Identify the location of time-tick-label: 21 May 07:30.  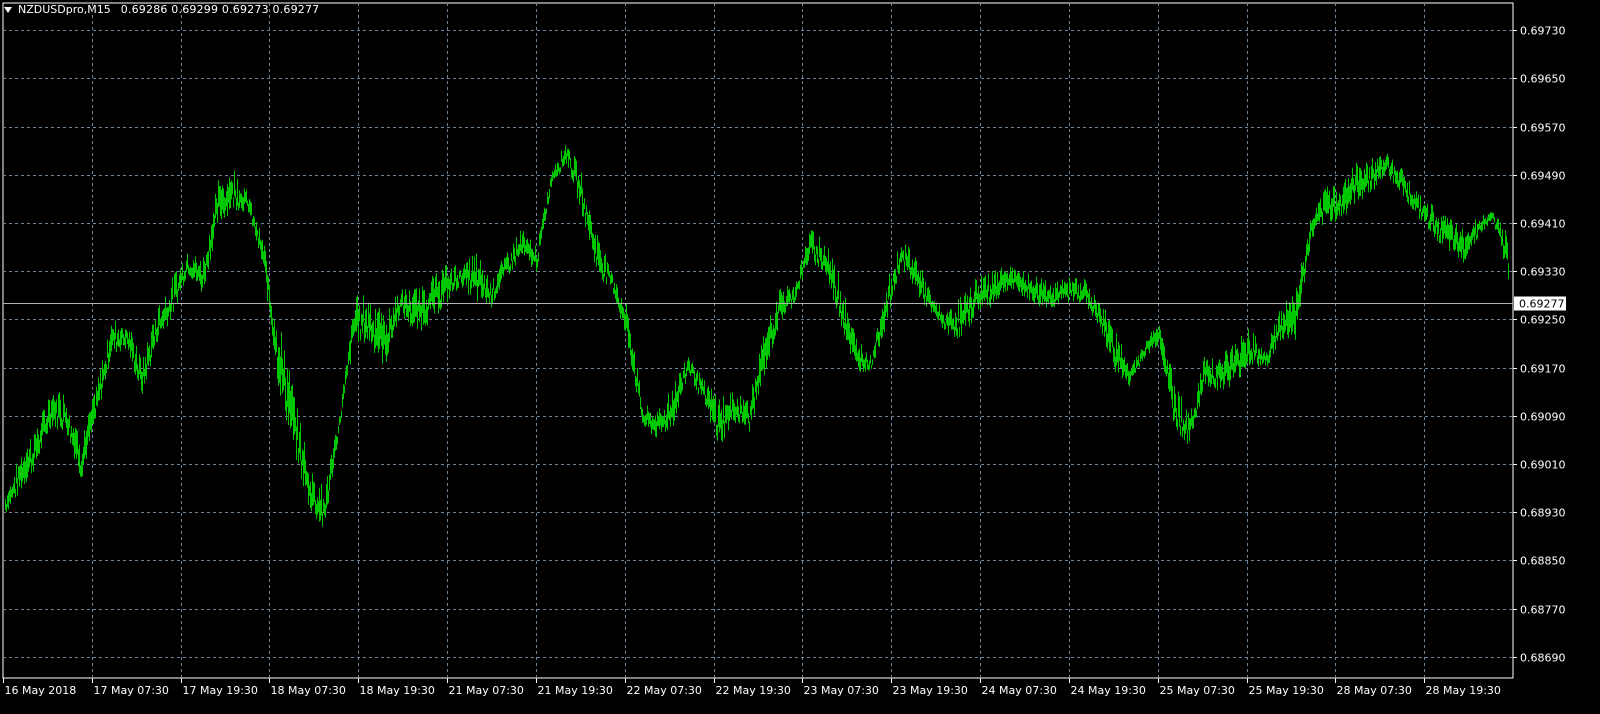
(486, 690).